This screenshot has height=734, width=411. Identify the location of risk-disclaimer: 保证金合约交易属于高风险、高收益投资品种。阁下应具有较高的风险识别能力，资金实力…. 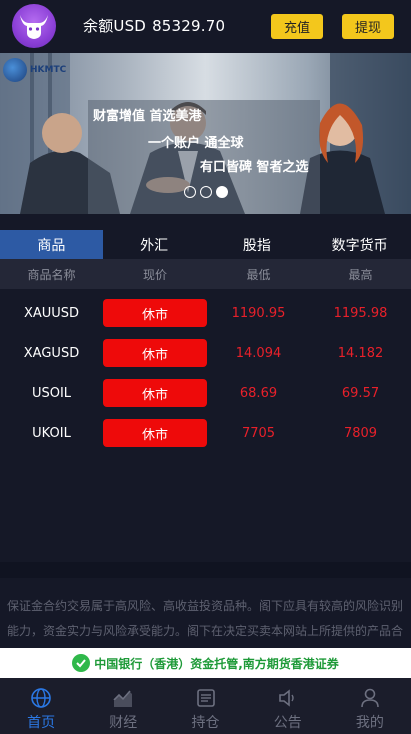
(205, 618).